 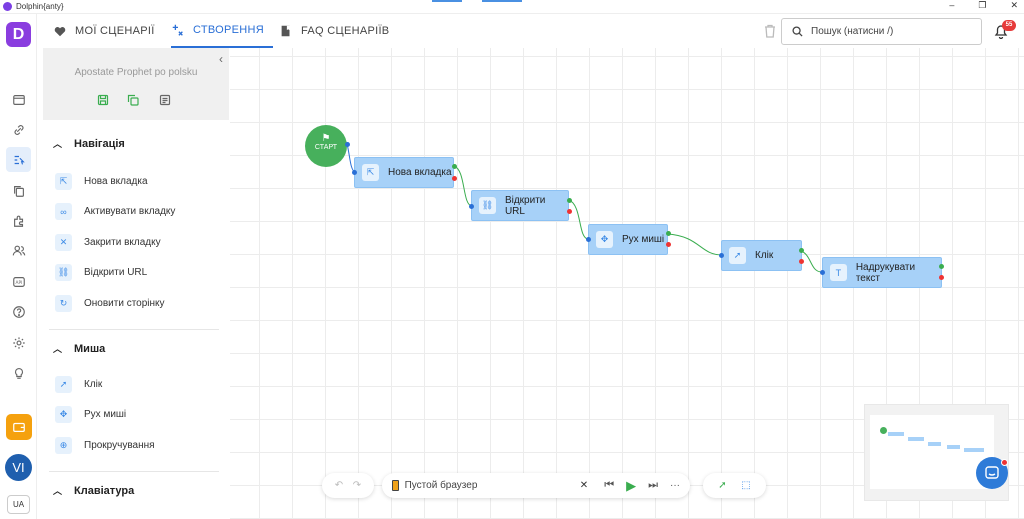 I want to click on duplicate-icon, so click(x=133, y=100).